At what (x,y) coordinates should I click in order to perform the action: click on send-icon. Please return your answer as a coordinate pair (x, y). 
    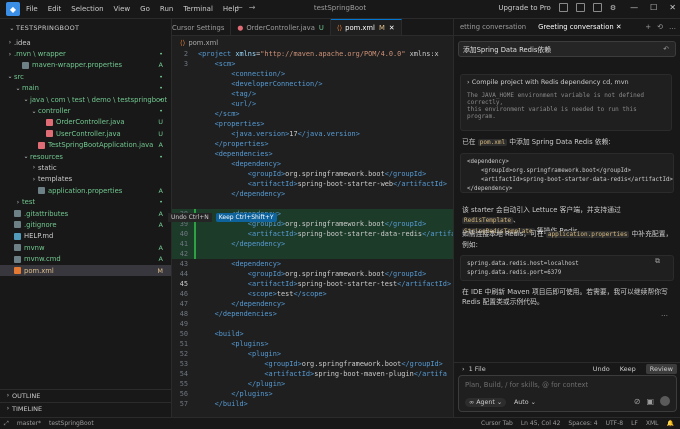
    Looking at the image, I should click on (665, 401).